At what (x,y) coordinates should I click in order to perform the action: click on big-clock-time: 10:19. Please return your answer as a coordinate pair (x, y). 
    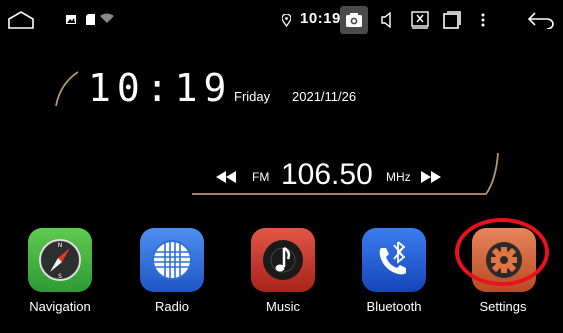
    Looking at the image, I should click on (160, 88).